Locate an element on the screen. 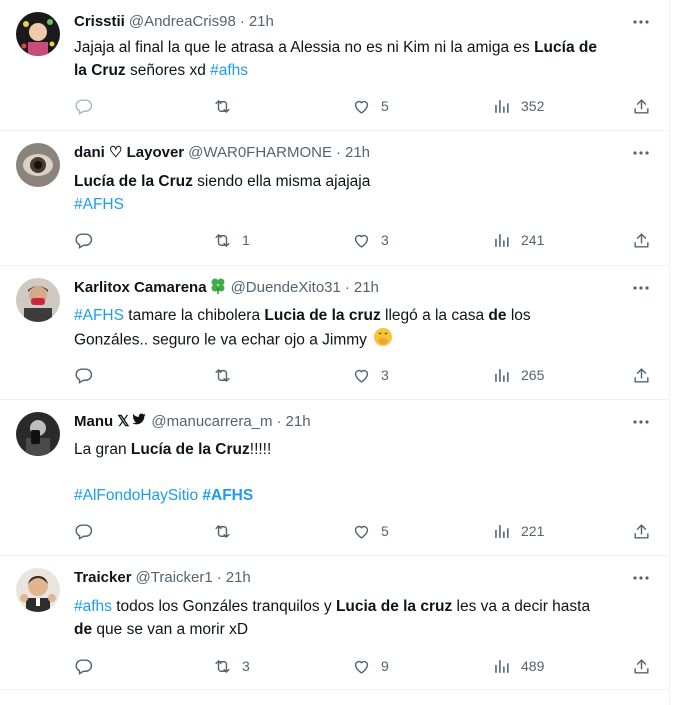 This screenshot has width=681, height=705. text-segment: todos los Gonzáles tranquilos y is located at coordinates (223, 606).